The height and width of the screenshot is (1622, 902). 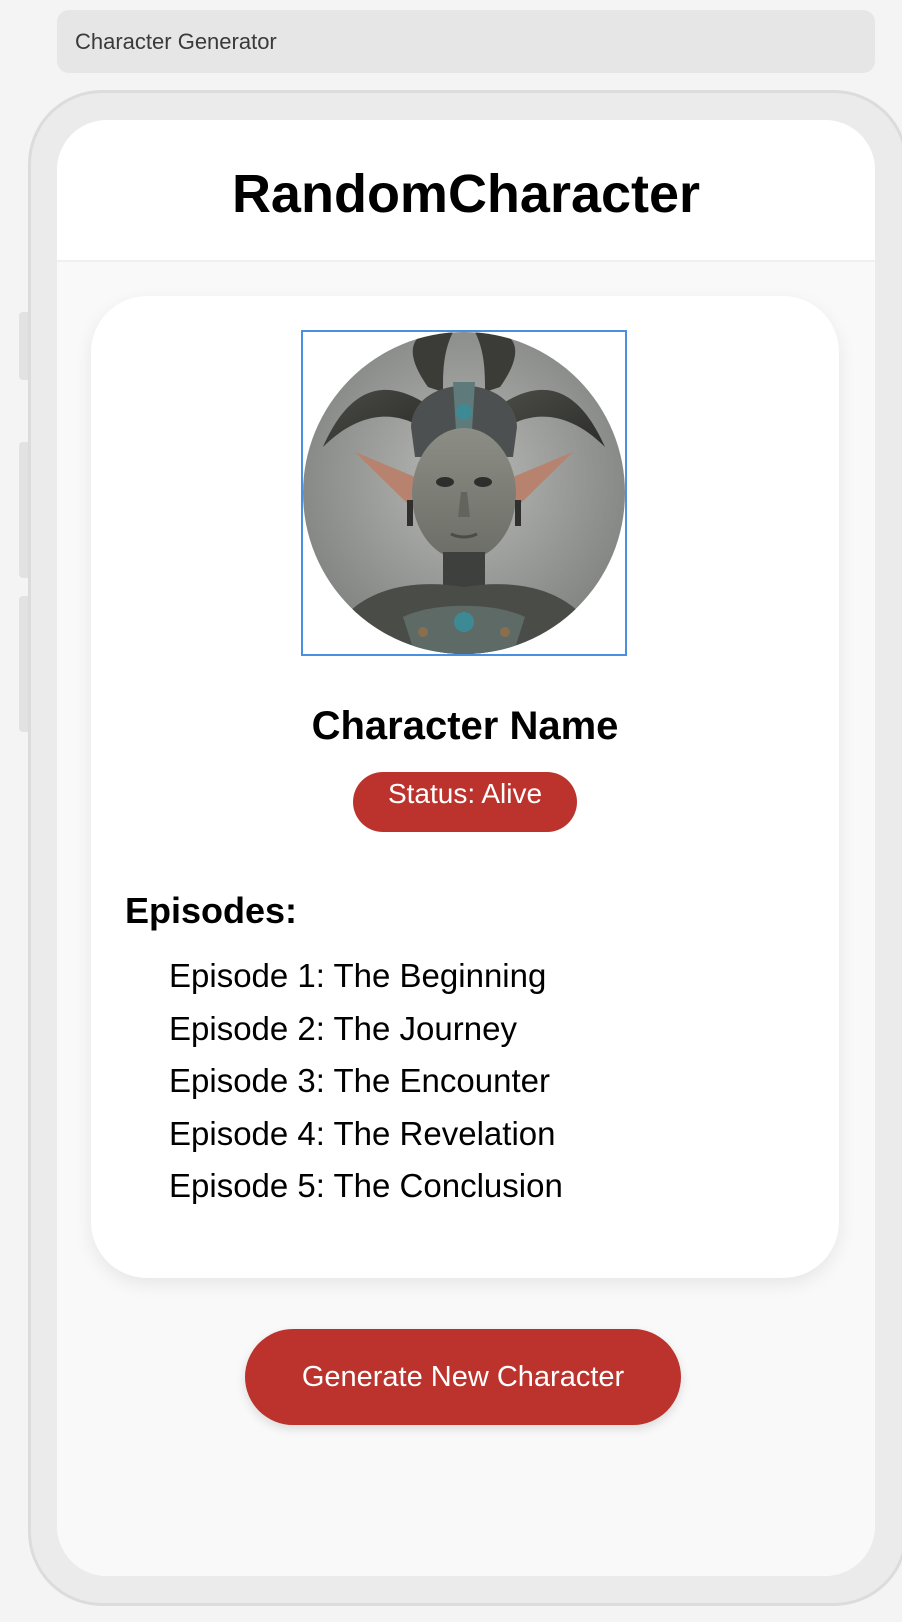 I want to click on episode-item: Episode 1: The Beginning, so click(x=358, y=975).